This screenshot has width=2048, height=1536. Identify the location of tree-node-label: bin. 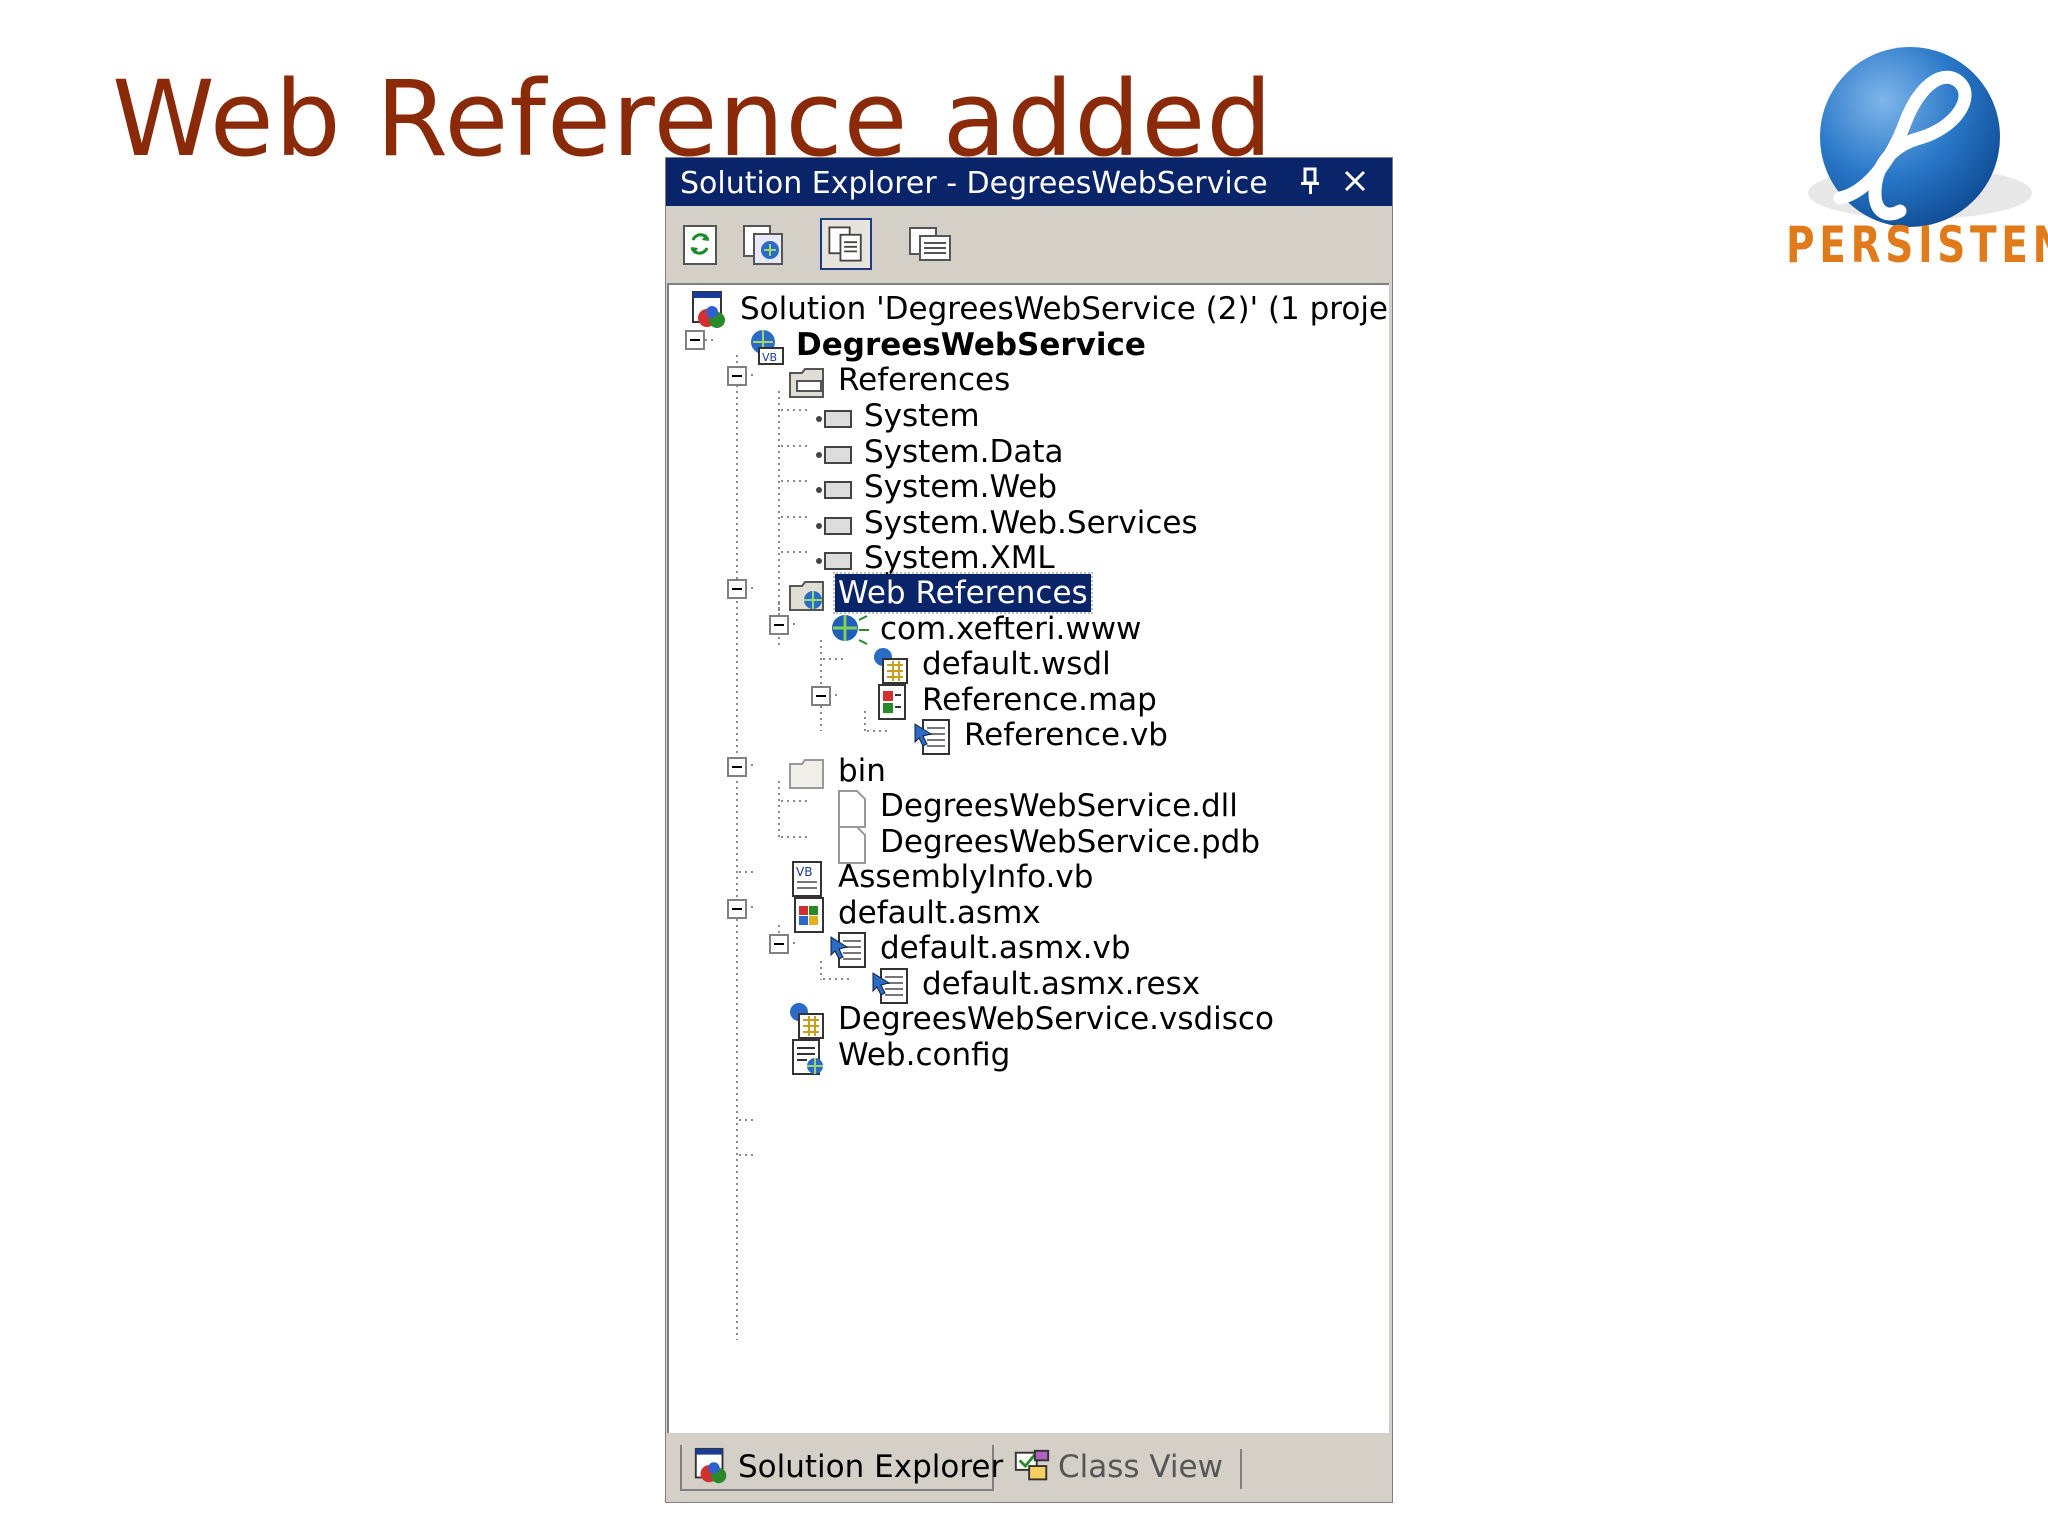
(862, 771).